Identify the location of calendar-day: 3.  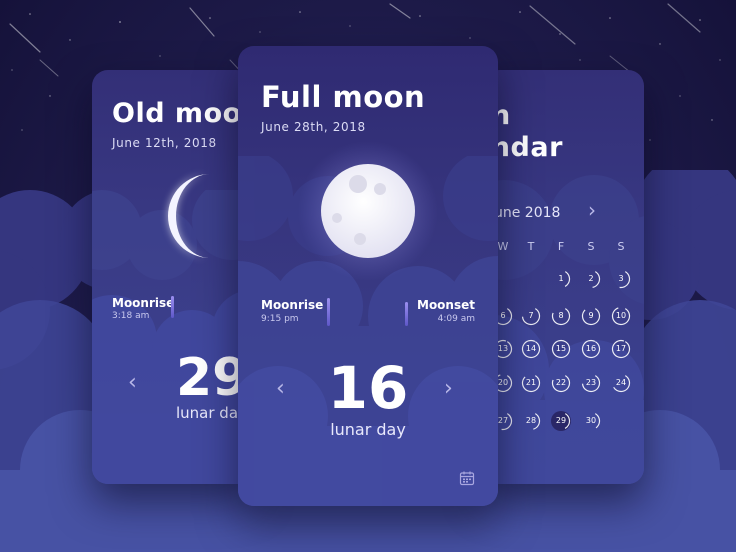
(621, 279).